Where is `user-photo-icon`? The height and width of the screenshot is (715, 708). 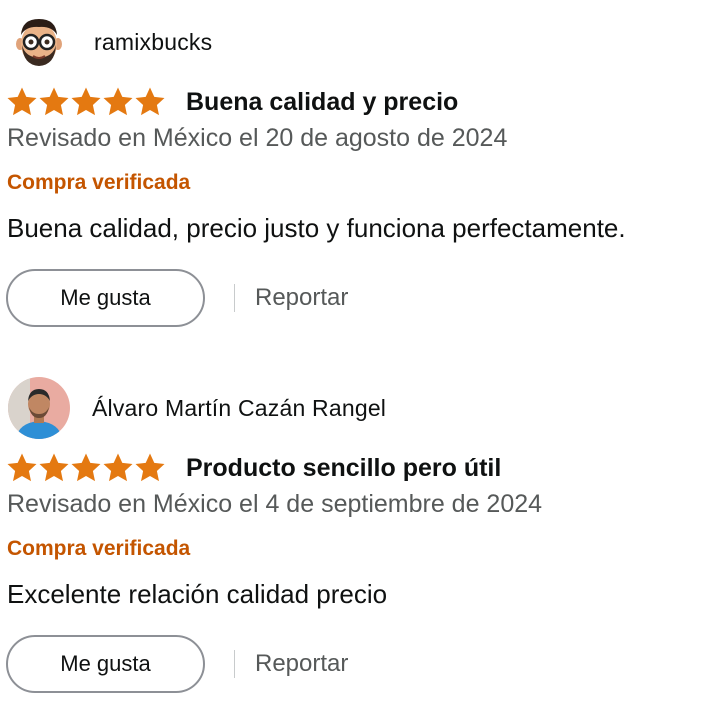 user-photo-icon is located at coordinates (39, 408).